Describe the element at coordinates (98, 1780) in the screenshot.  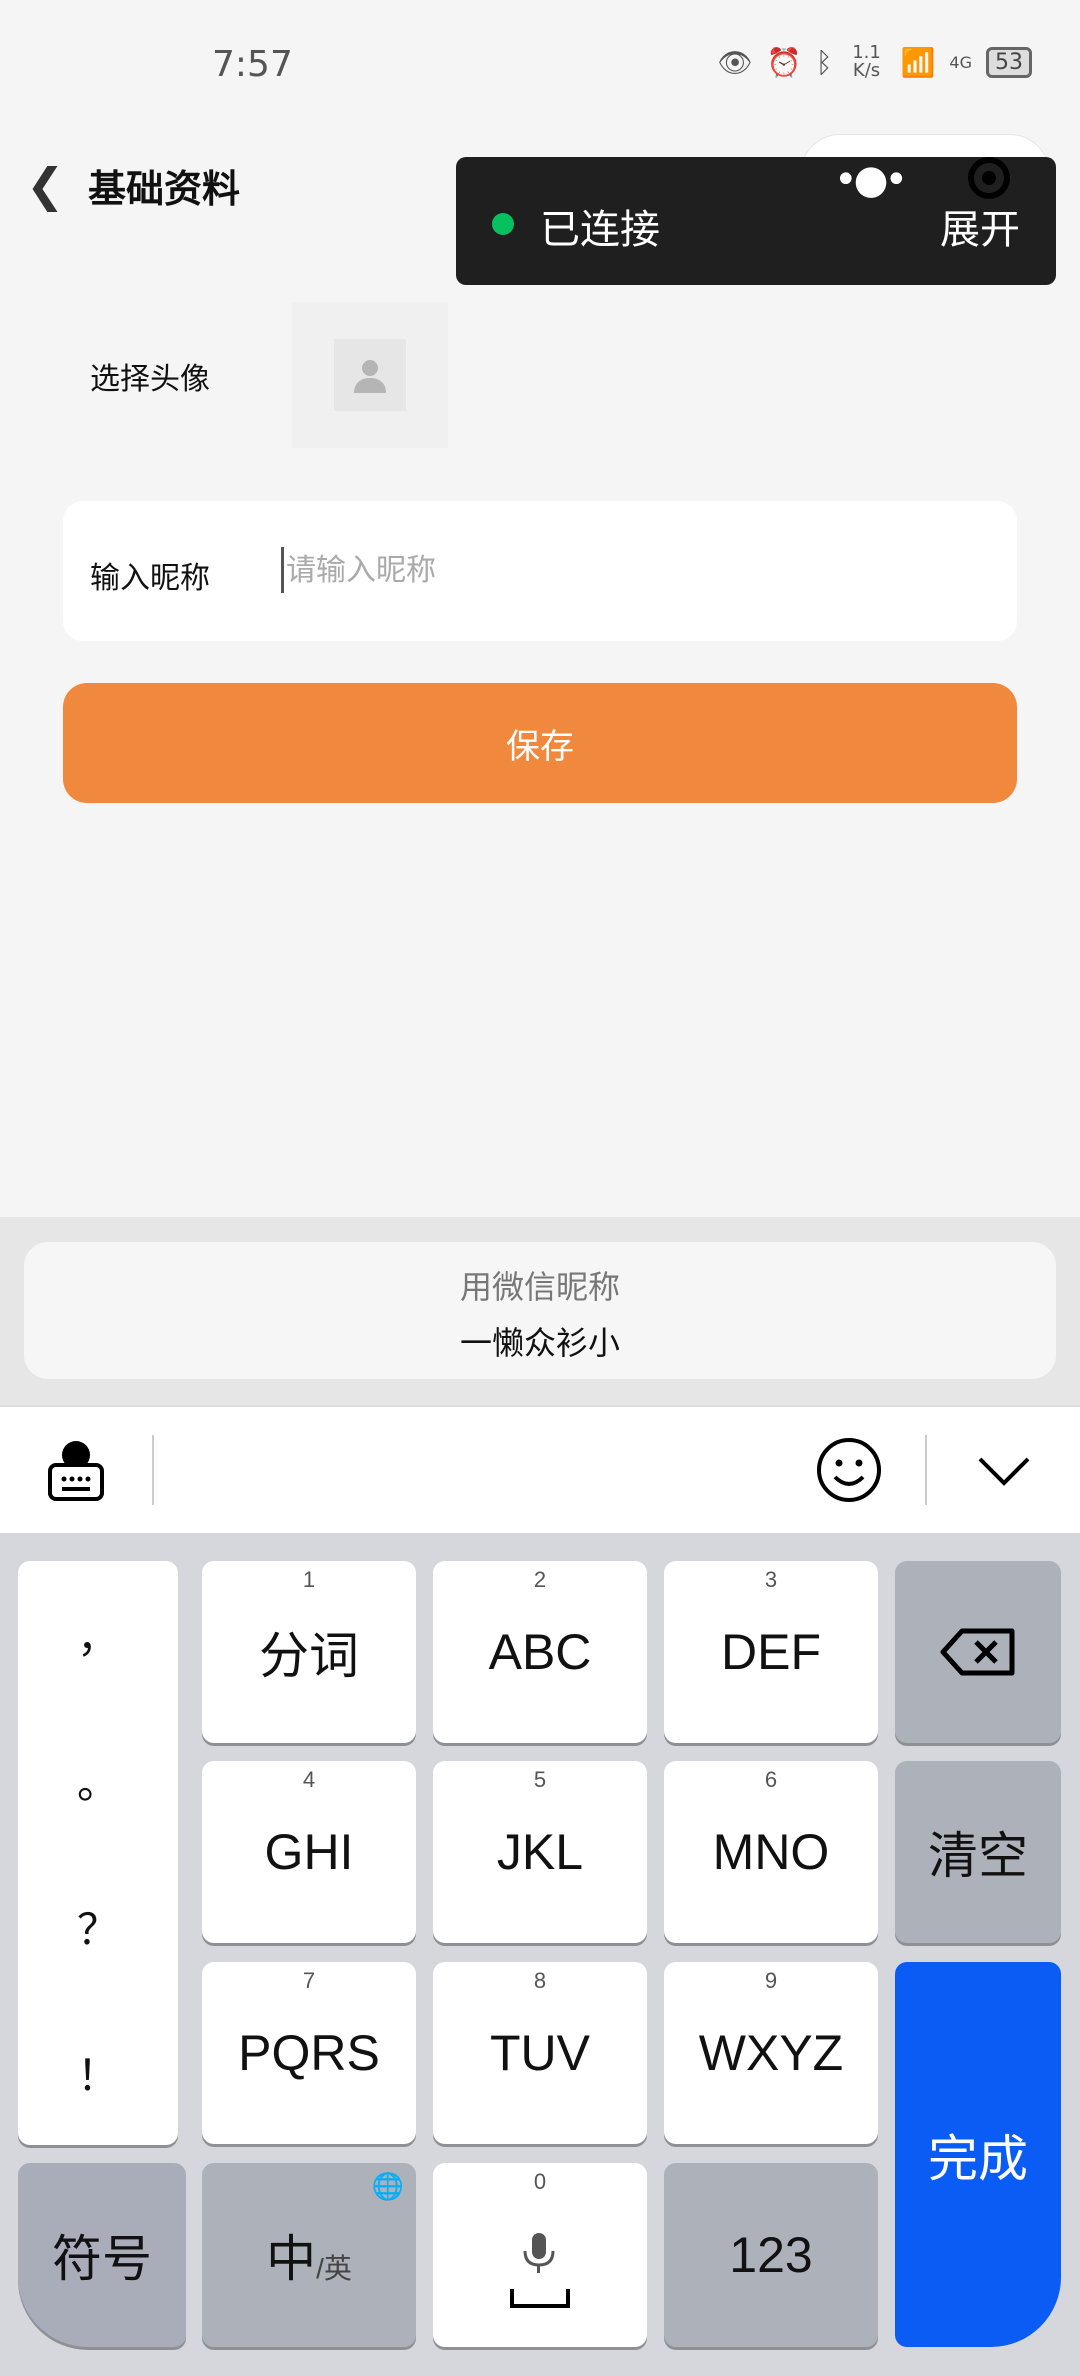
I see `key-period: 。` at that location.